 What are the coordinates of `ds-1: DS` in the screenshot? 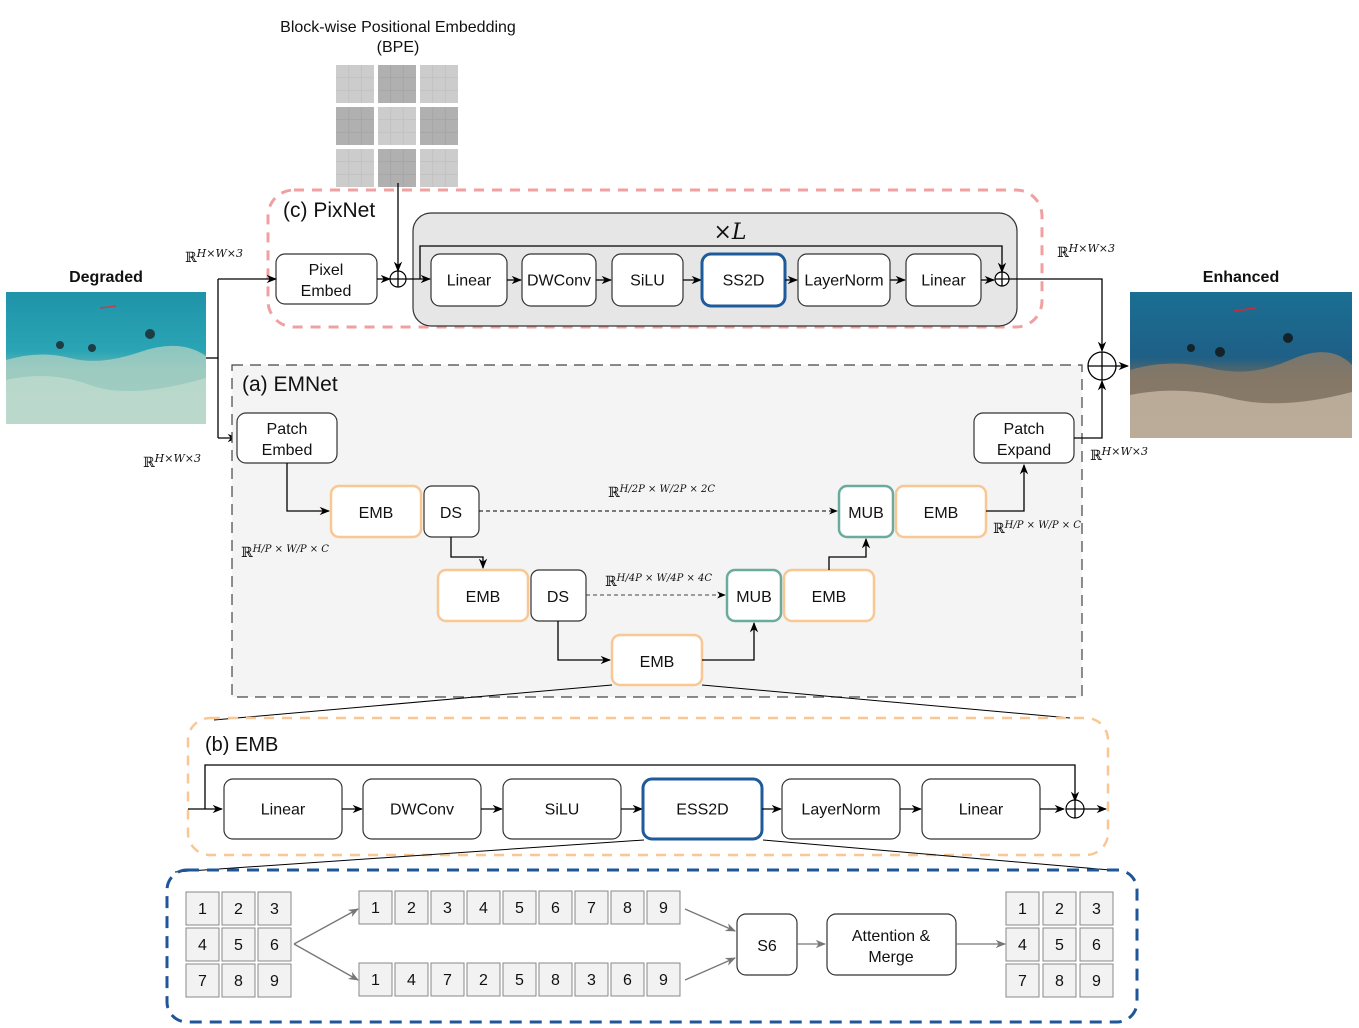 It's located at (451, 511).